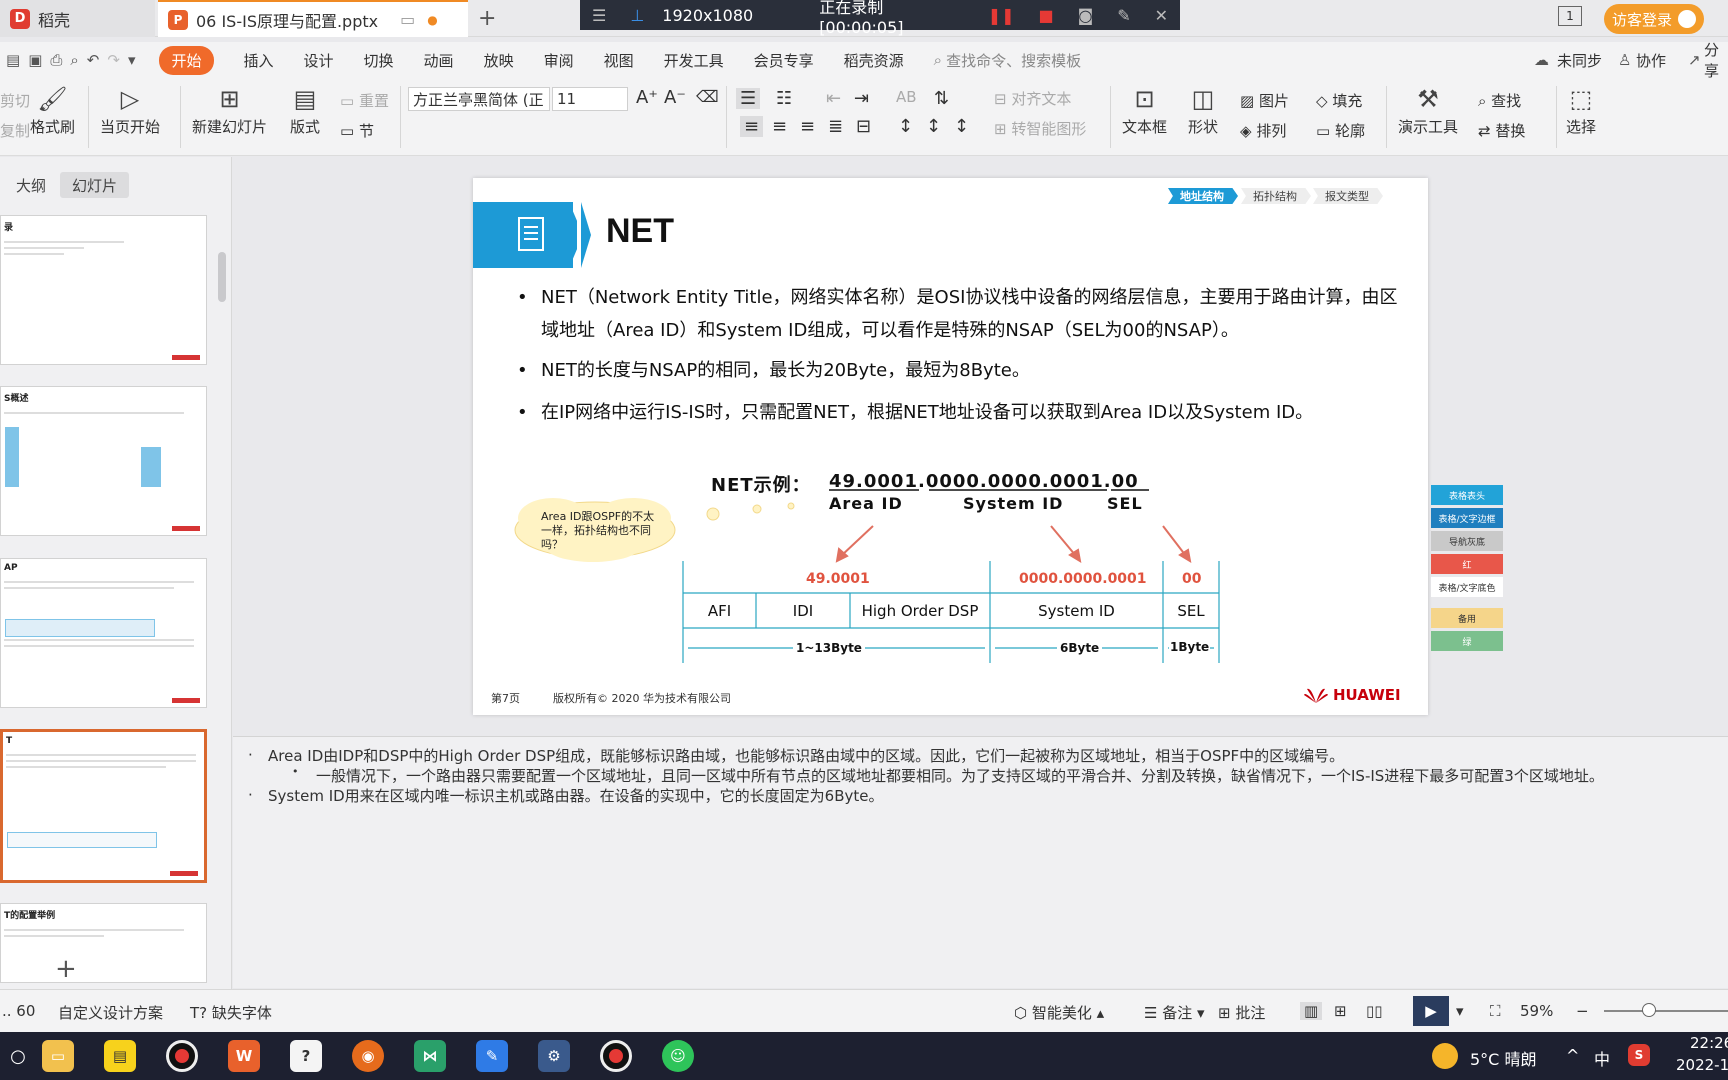 This screenshot has width=1728, height=1080. I want to click on number-list-icon: ☷, so click(784, 98).